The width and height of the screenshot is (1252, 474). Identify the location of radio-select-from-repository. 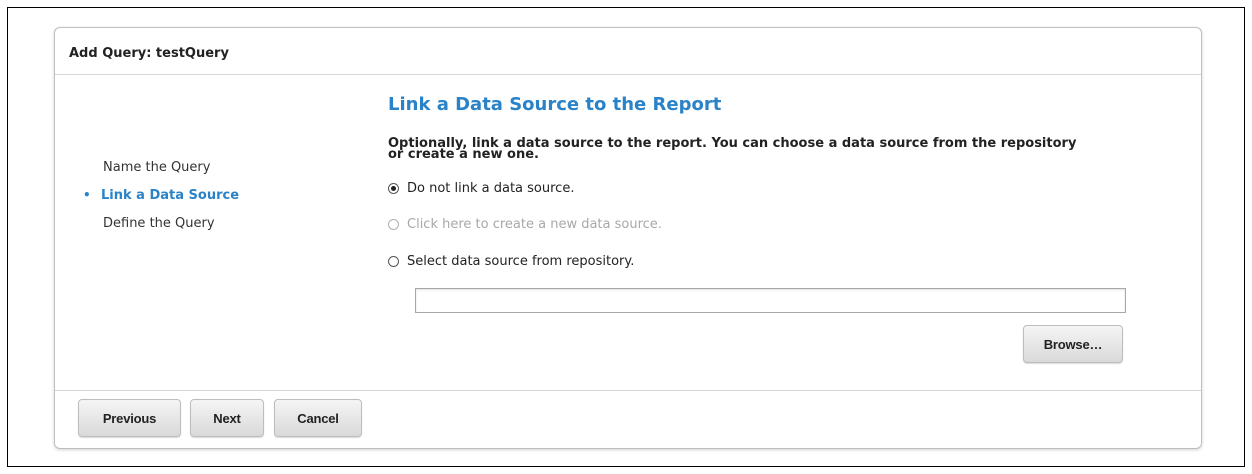
(393, 261).